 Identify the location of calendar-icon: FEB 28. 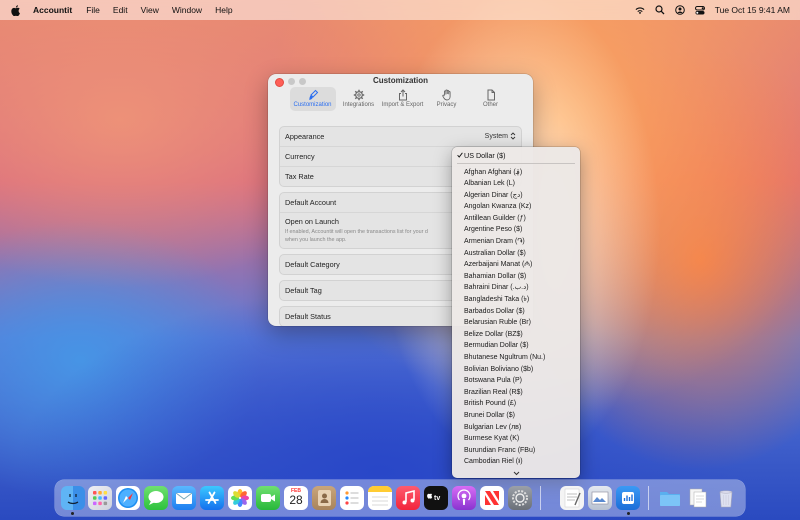
(296, 498).